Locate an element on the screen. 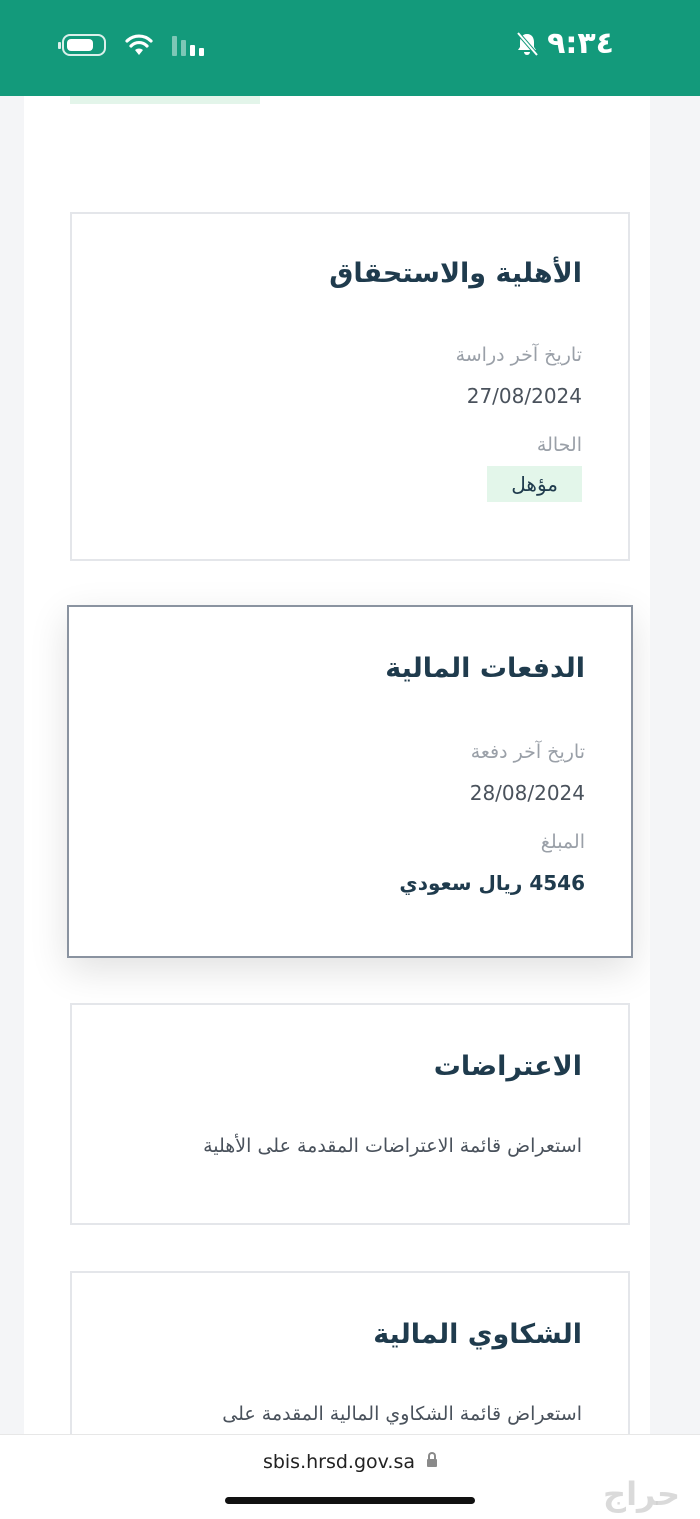 The image size is (700, 1519). last-study-value: 27/08/2024 is located at coordinates (524, 396).